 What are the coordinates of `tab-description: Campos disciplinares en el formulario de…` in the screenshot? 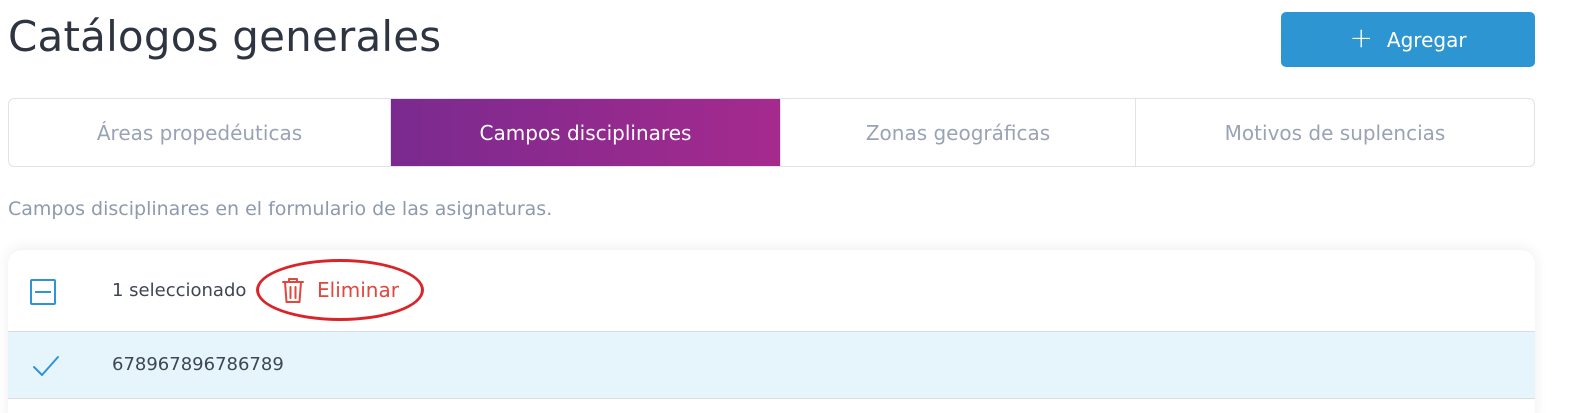 It's located at (280, 209).